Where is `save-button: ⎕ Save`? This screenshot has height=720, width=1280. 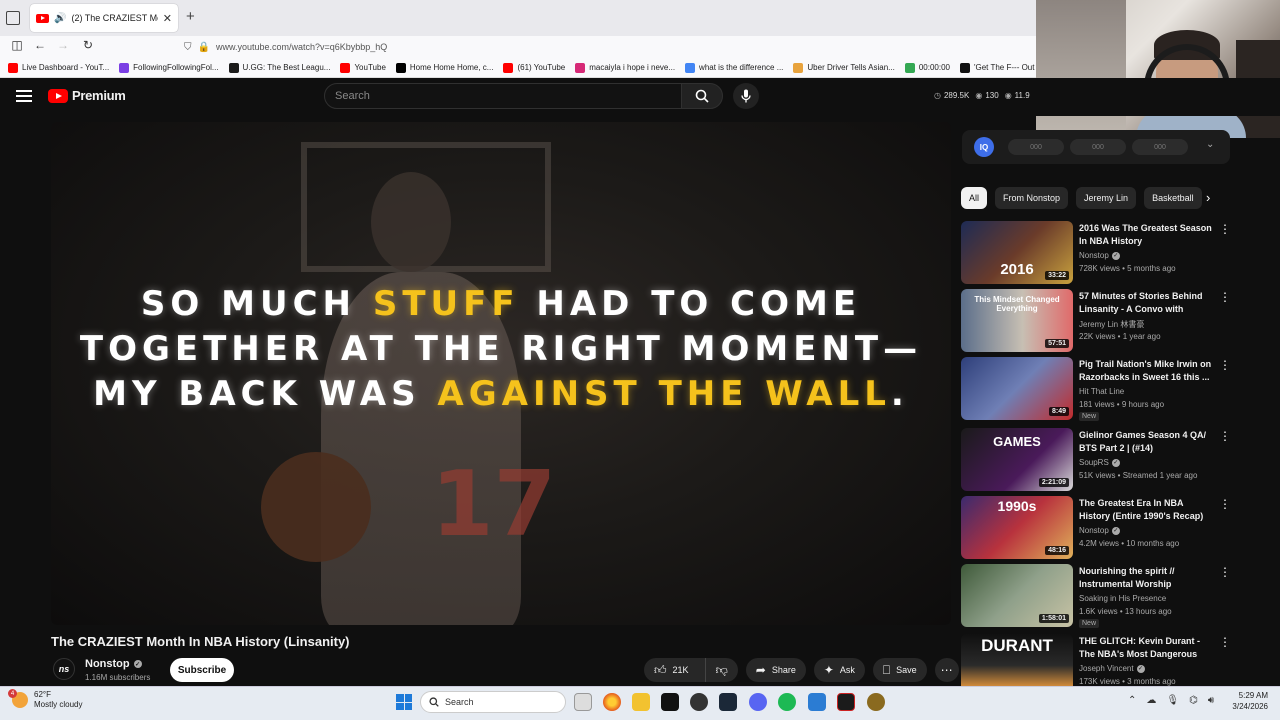 save-button: ⎕ Save is located at coordinates (899, 670).